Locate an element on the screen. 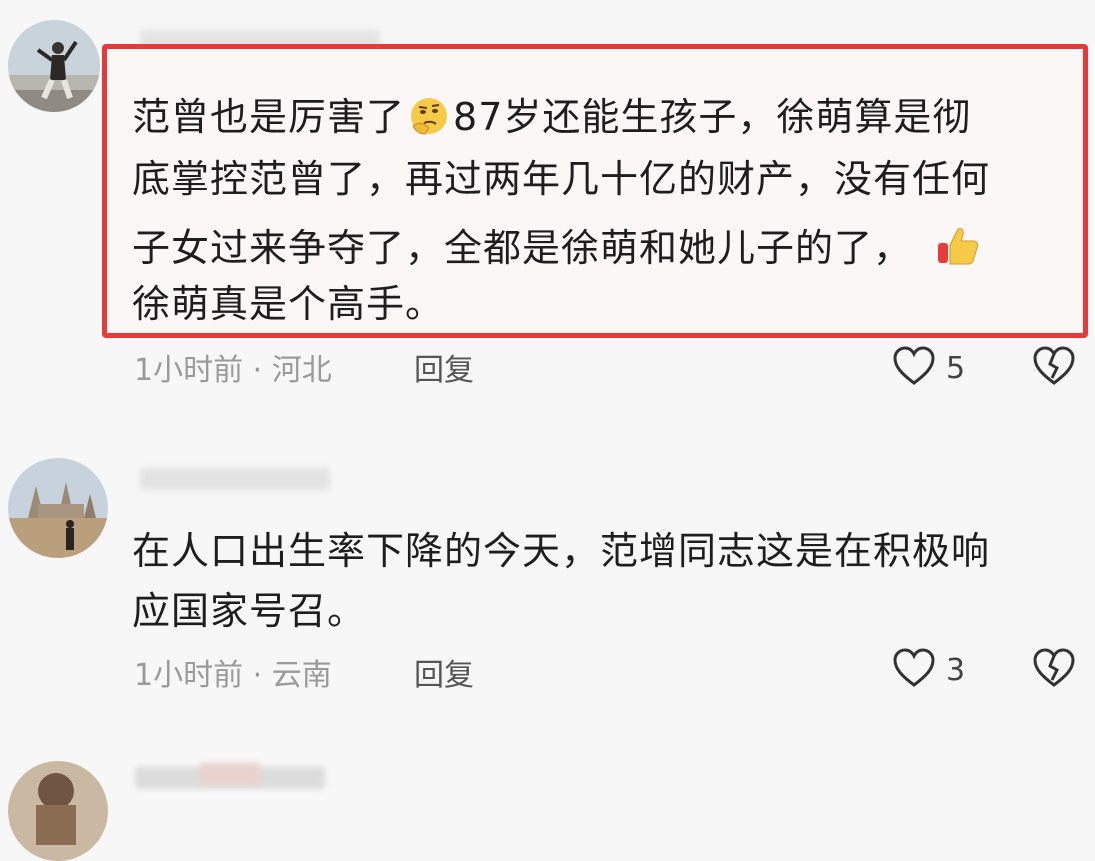 The width and height of the screenshot is (1095, 861). comment-location: 河北 is located at coordinates (301, 370).